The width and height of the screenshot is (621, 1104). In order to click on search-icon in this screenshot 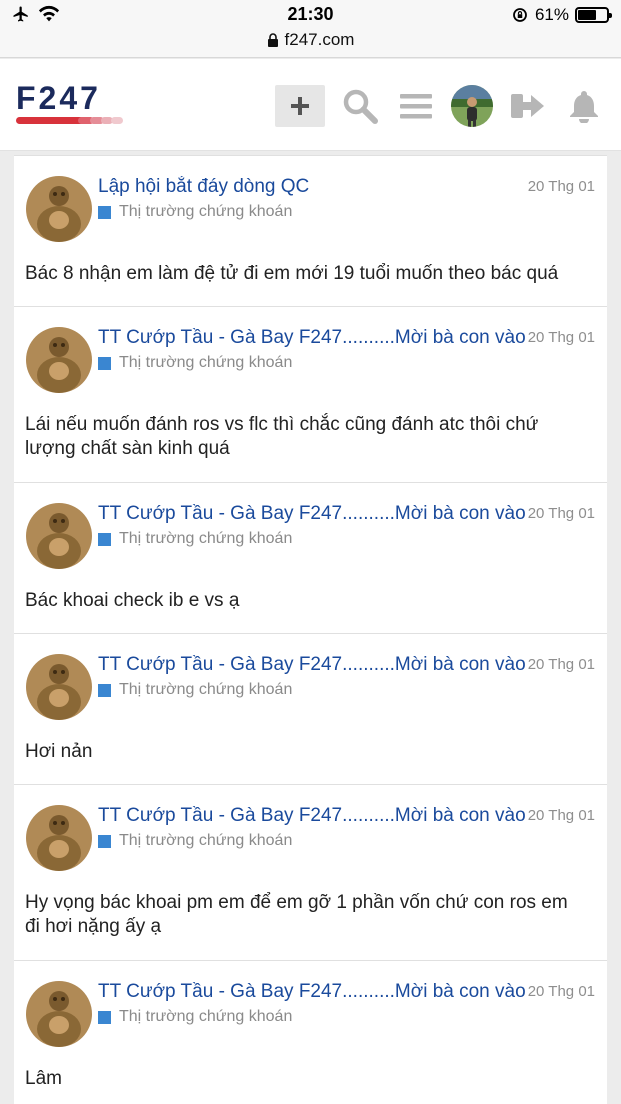, I will do `click(360, 106)`.